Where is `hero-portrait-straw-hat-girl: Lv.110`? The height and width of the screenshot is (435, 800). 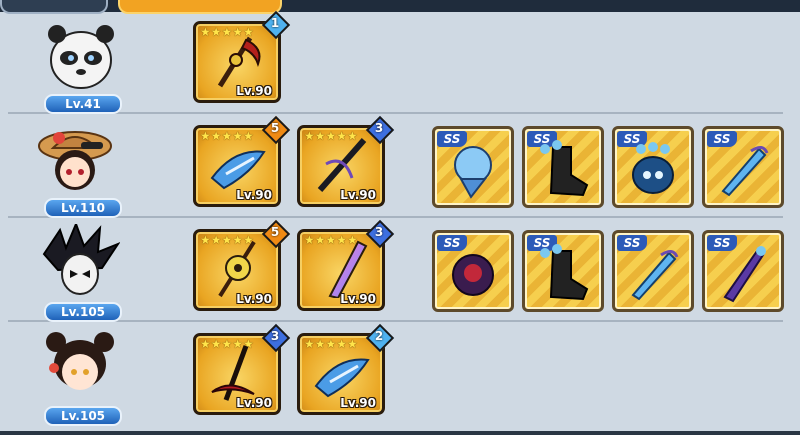 hero-portrait-straw-hat-girl: Lv.110 is located at coordinates (76, 170).